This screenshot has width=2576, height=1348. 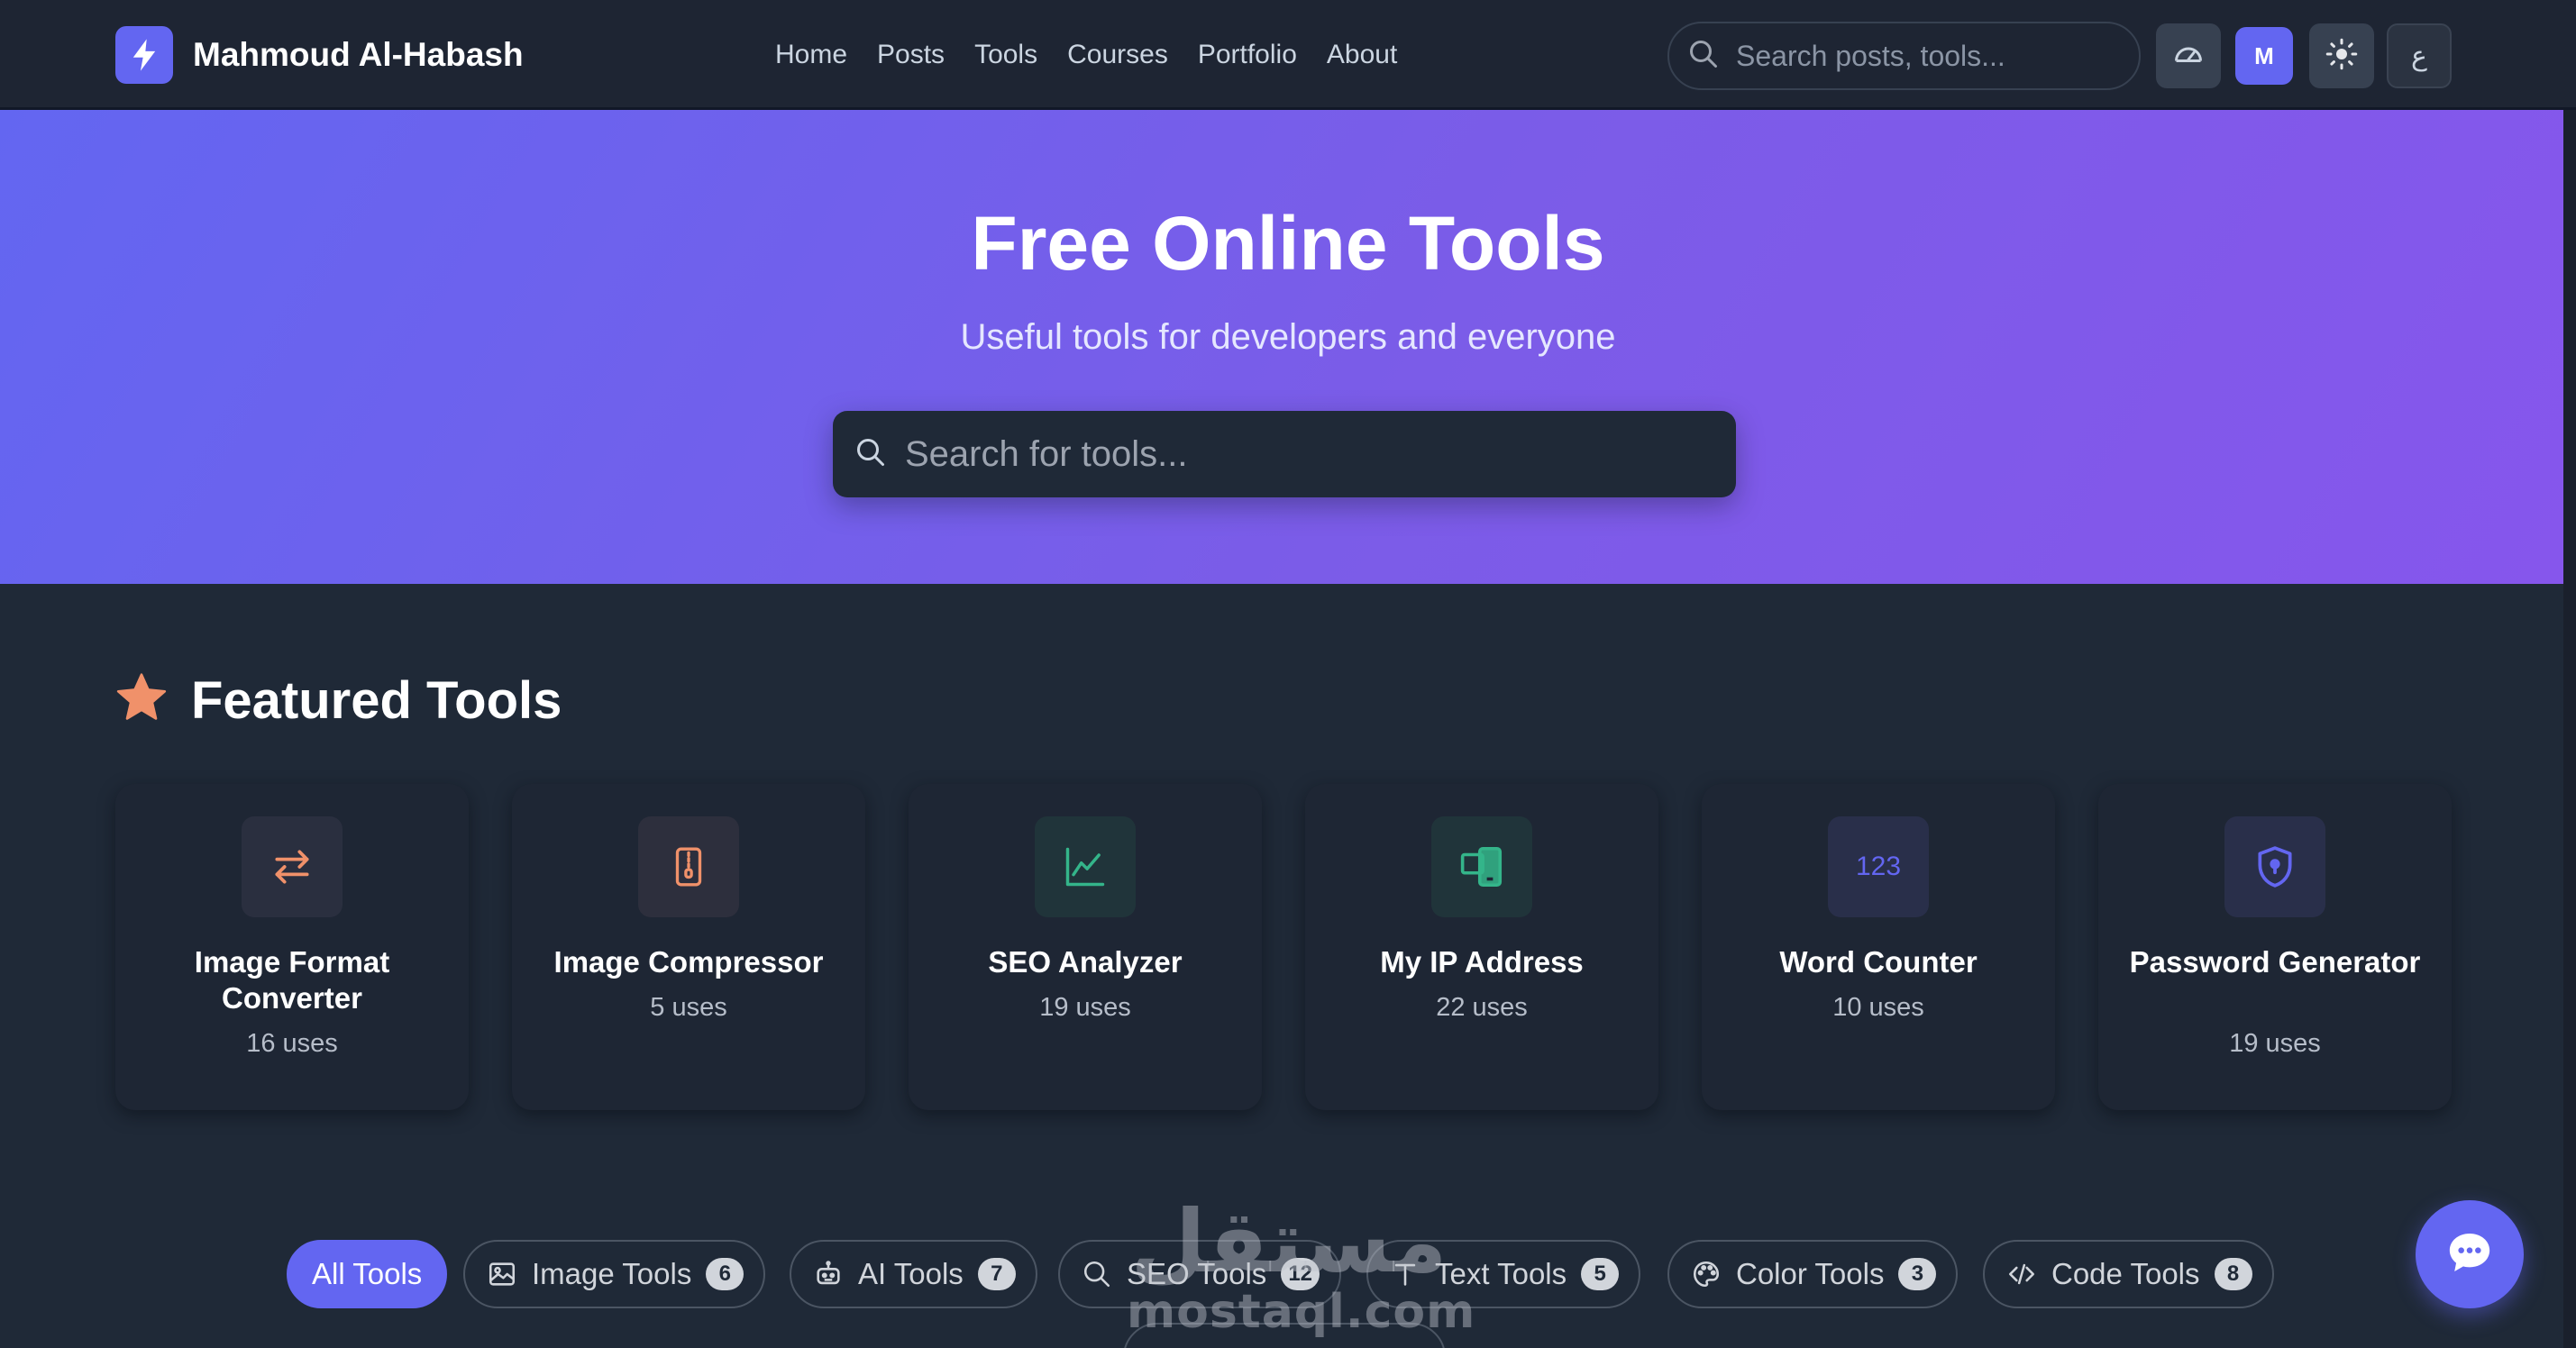 I want to click on nav-about: About, so click(x=1362, y=55).